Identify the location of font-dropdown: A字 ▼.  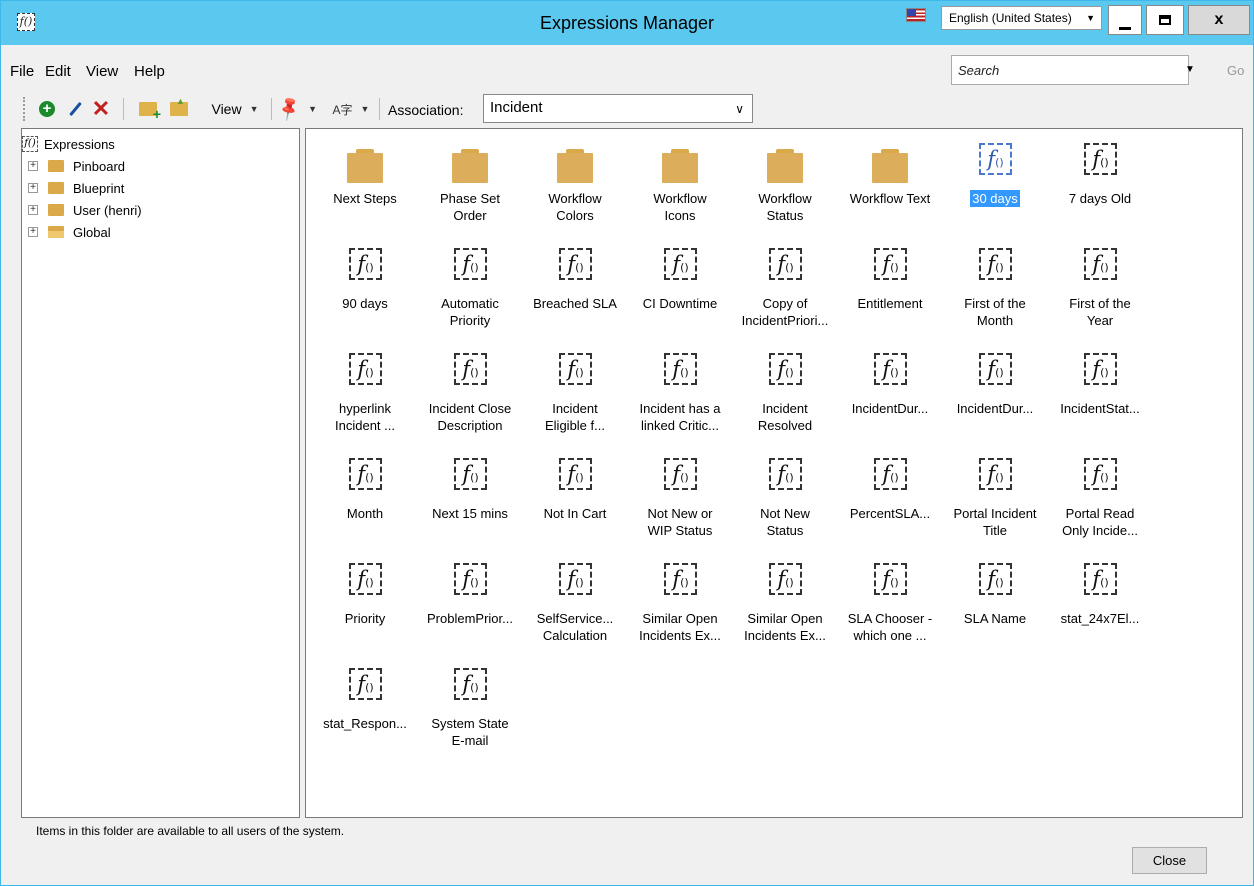
(351, 109).